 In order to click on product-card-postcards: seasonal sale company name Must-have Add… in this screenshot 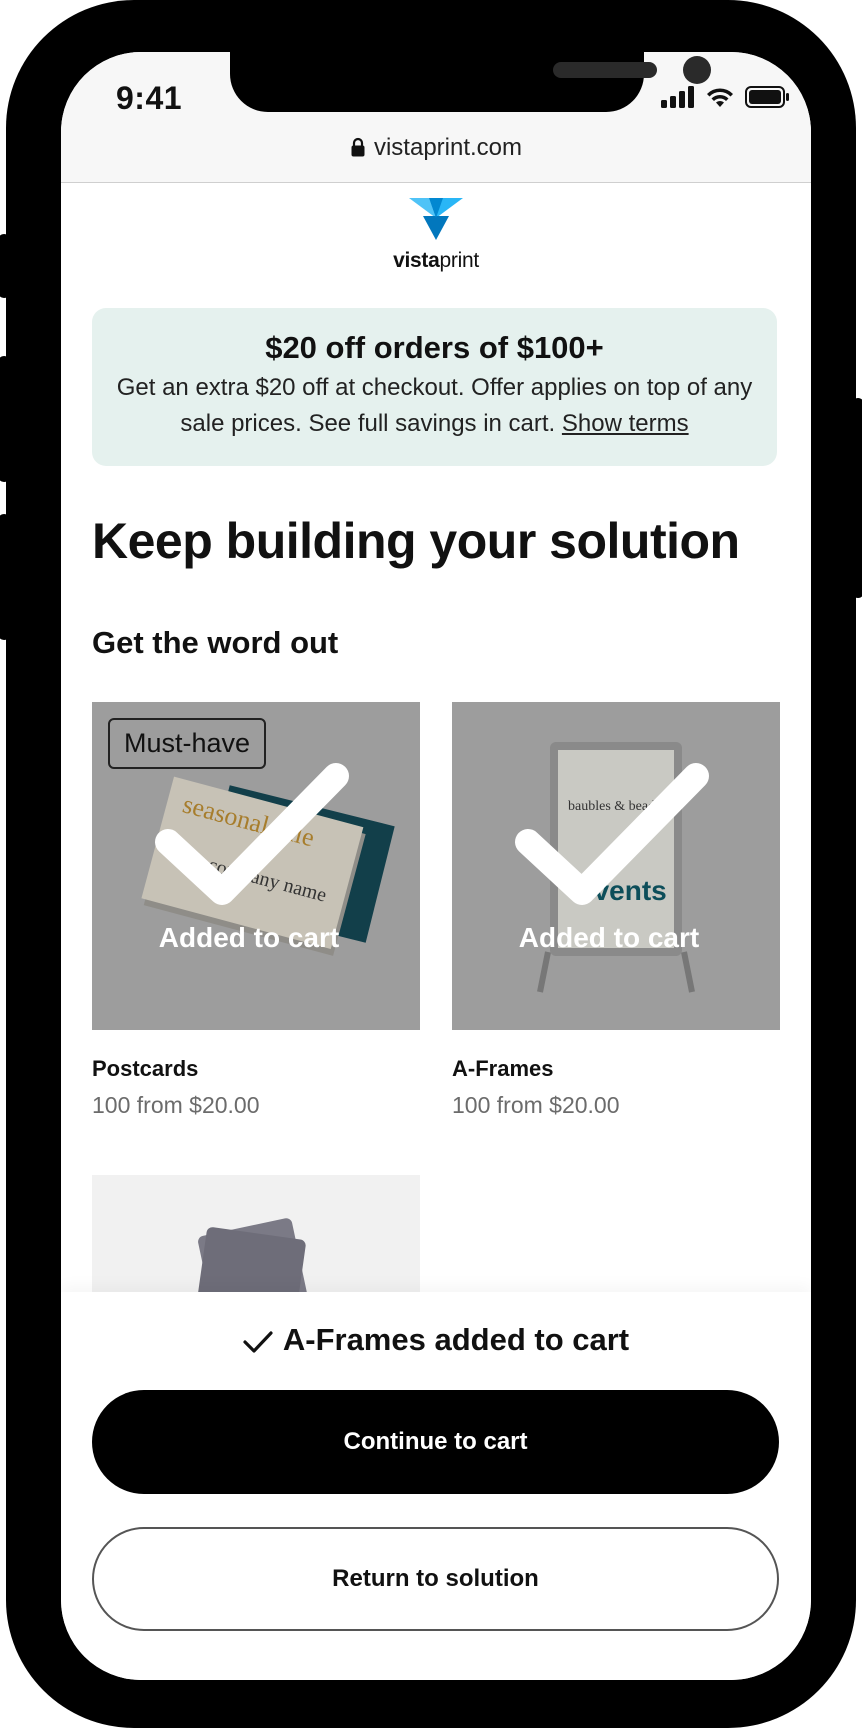, I will do `click(256, 910)`.